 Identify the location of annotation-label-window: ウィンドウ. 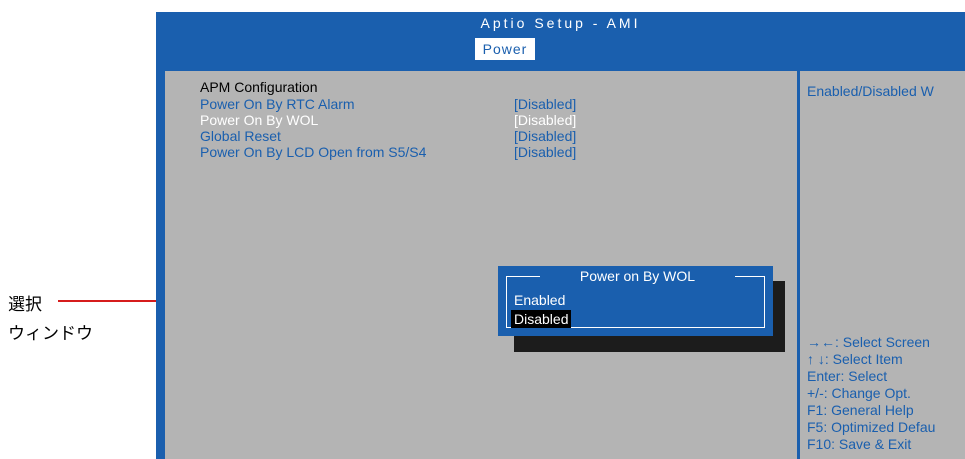
(50, 333).